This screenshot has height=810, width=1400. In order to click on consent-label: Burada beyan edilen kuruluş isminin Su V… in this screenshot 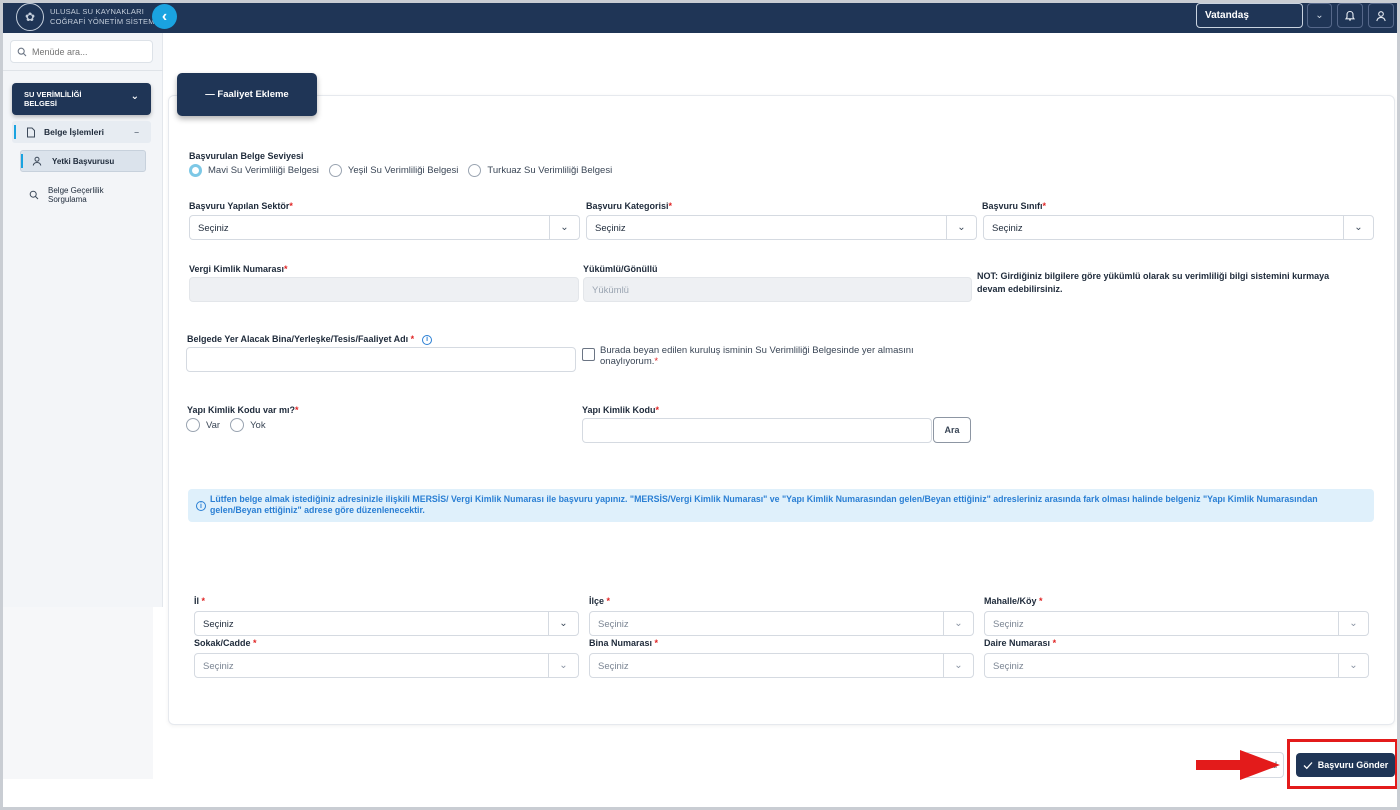, I will do `click(757, 356)`.